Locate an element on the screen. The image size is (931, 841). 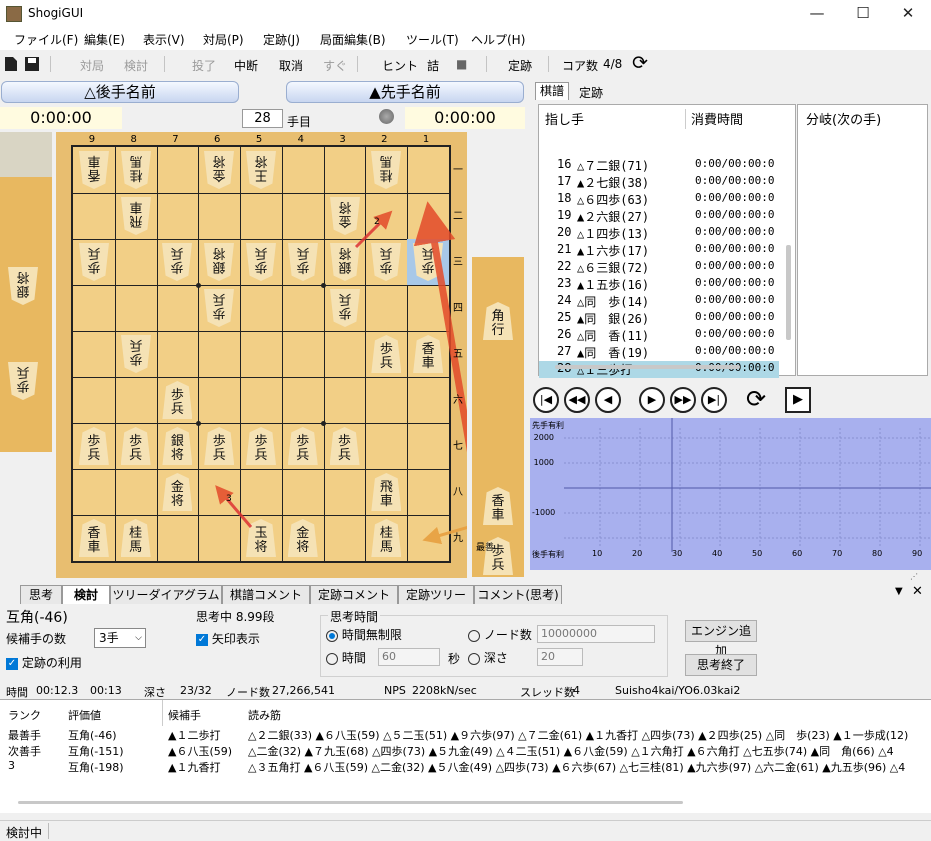
kifu-row: 26 △同 香(11) 0:00/00:00:0 is located at coordinates (659, 335).